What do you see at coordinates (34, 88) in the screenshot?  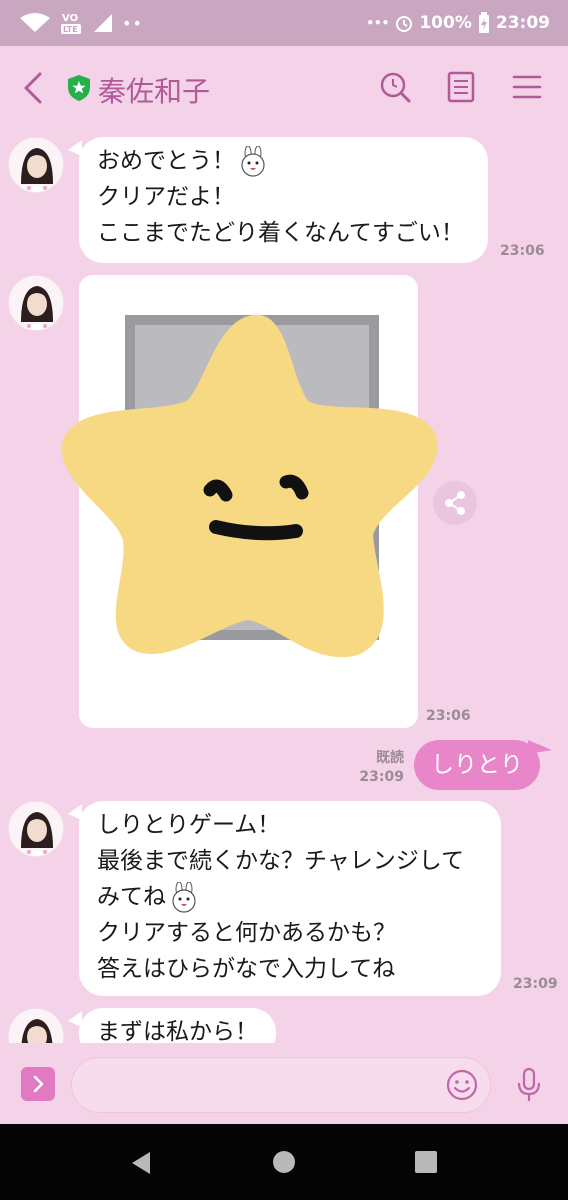 I see `back-icon` at bounding box center [34, 88].